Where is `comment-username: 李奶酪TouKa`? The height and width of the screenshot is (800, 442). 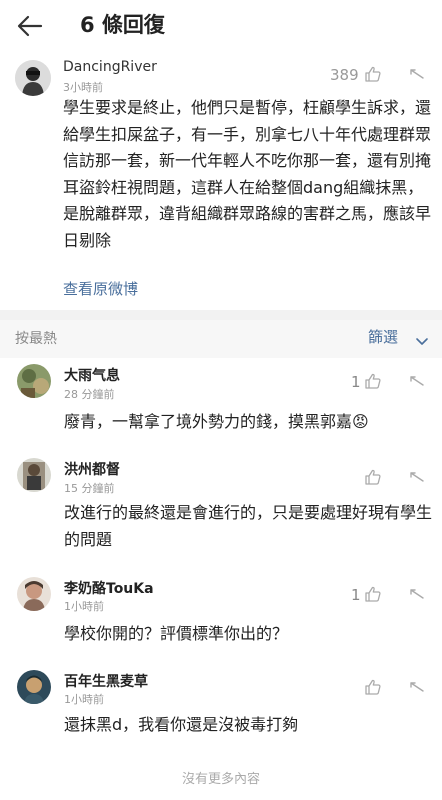 comment-username: 李奶酪TouKa is located at coordinates (109, 588).